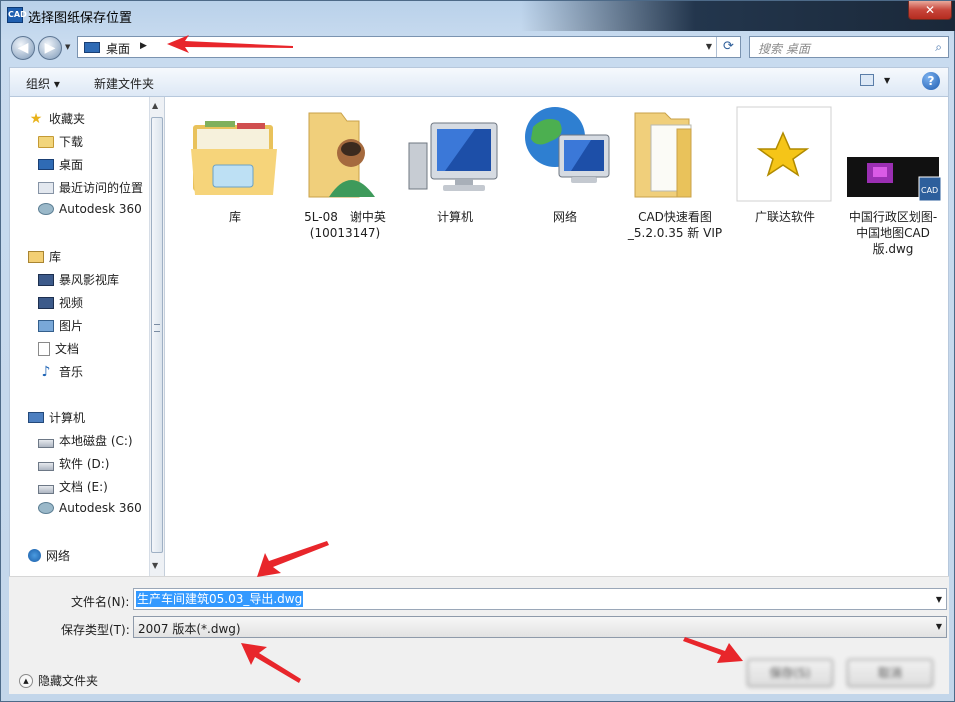 Image resolution: width=955 pixels, height=702 pixels. Describe the element at coordinates (90, 187) in the screenshot. I see `sidebar-item-recent: 最近访问的位置` at that location.